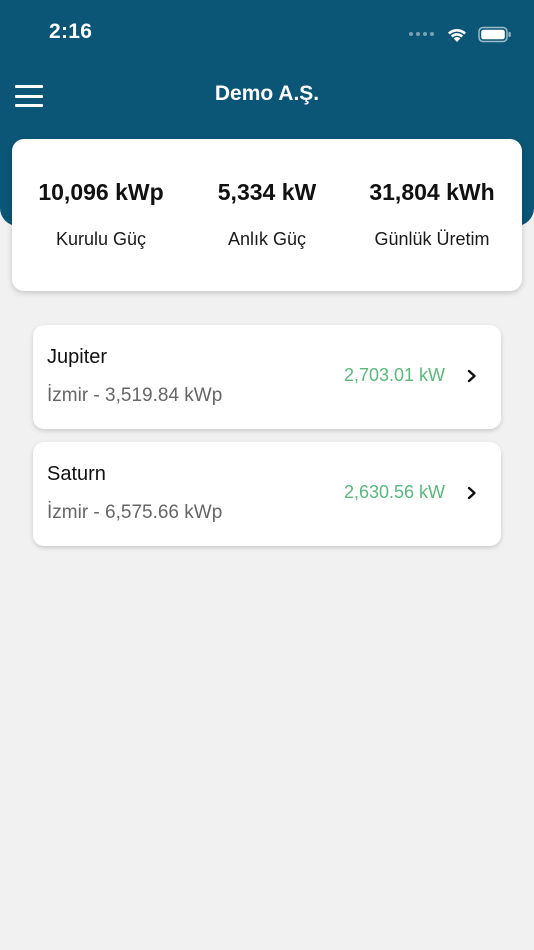  Describe the element at coordinates (394, 375) in the screenshot. I see `plant-current-power: 2,703.01 kW` at that location.